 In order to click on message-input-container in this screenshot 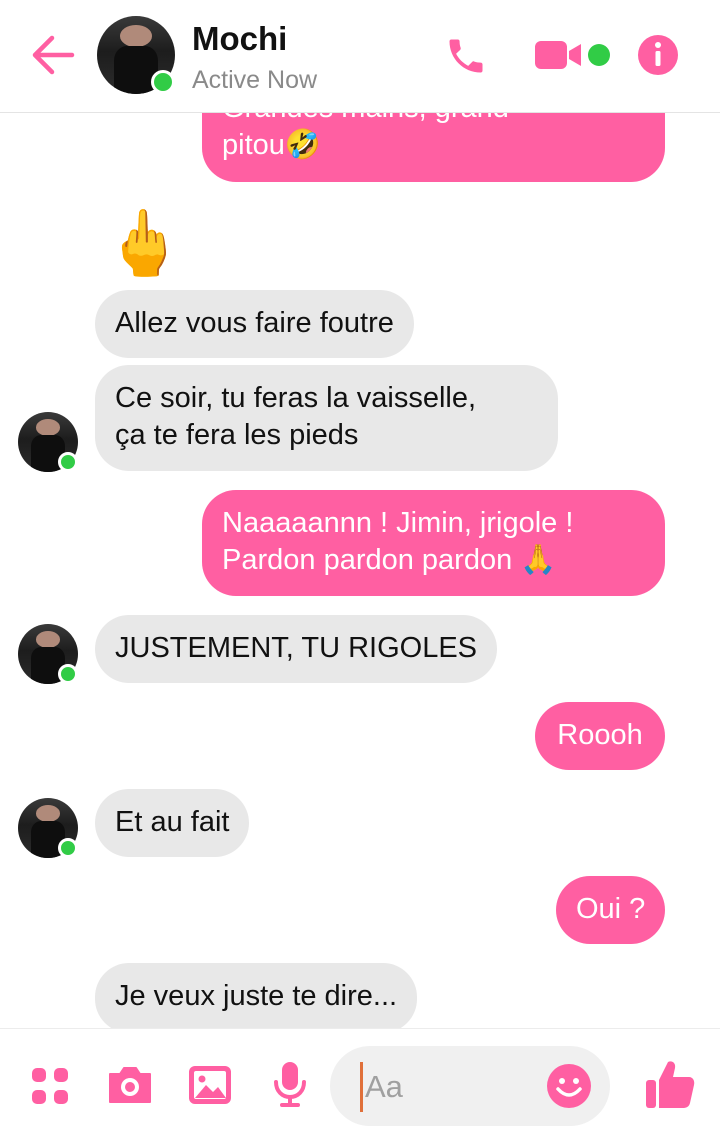, I will do `click(470, 1086)`.